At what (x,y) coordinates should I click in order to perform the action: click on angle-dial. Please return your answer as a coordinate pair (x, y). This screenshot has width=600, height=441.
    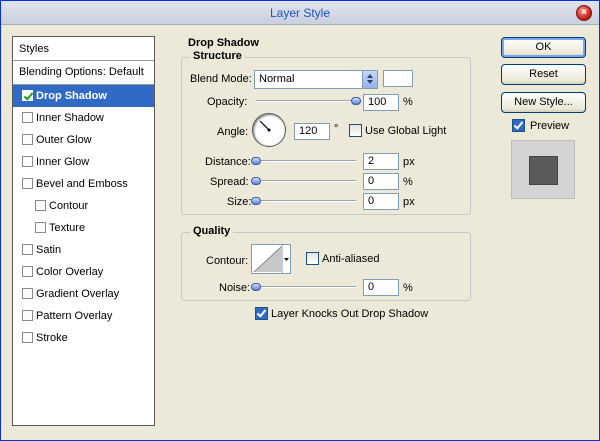
    Looking at the image, I should click on (269, 130).